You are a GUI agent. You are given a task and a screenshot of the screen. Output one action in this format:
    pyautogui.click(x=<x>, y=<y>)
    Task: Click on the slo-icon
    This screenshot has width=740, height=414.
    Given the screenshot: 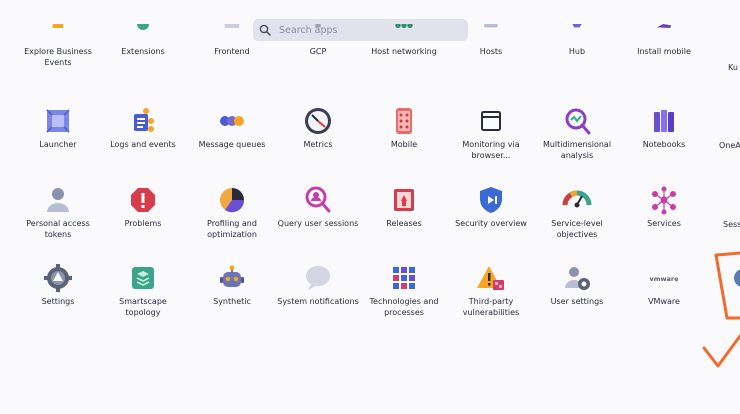 What is the action you would take?
    pyautogui.click(x=577, y=199)
    